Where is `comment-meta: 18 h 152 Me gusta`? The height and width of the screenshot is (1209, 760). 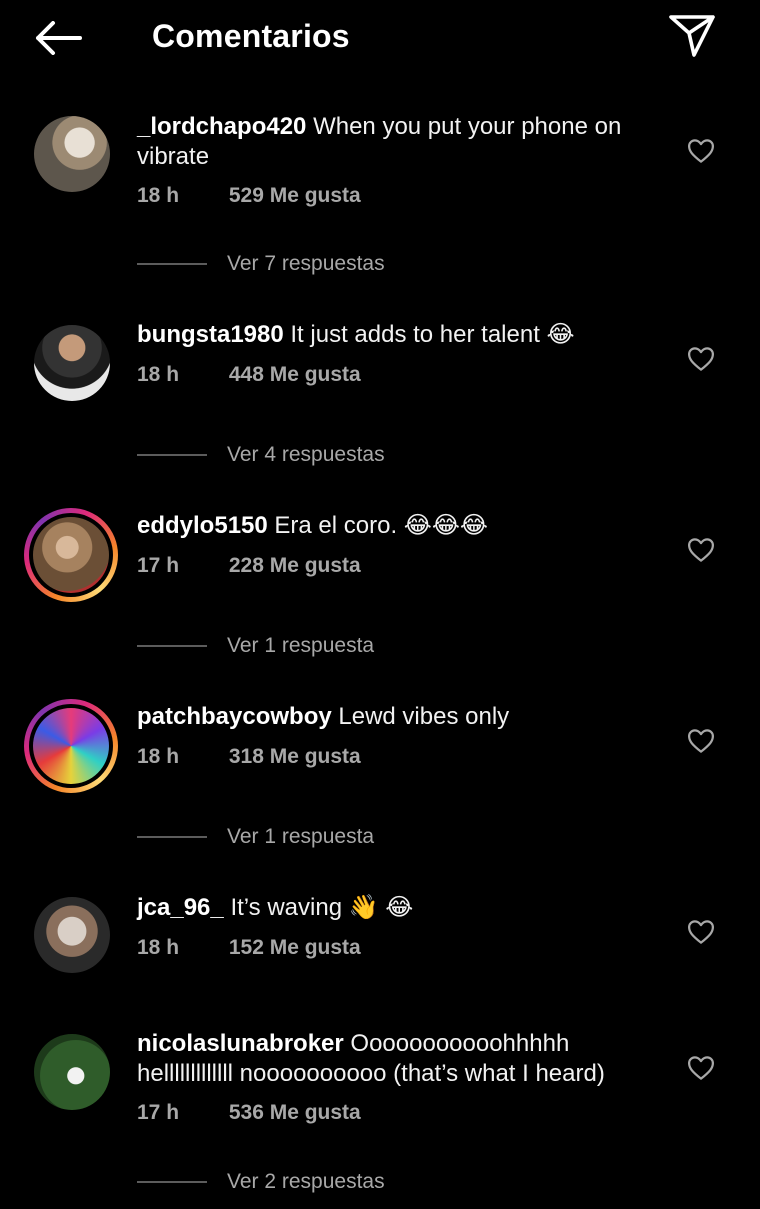
comment-meta: 18 h 152 Me gusta is located at coordinates (249, 948).